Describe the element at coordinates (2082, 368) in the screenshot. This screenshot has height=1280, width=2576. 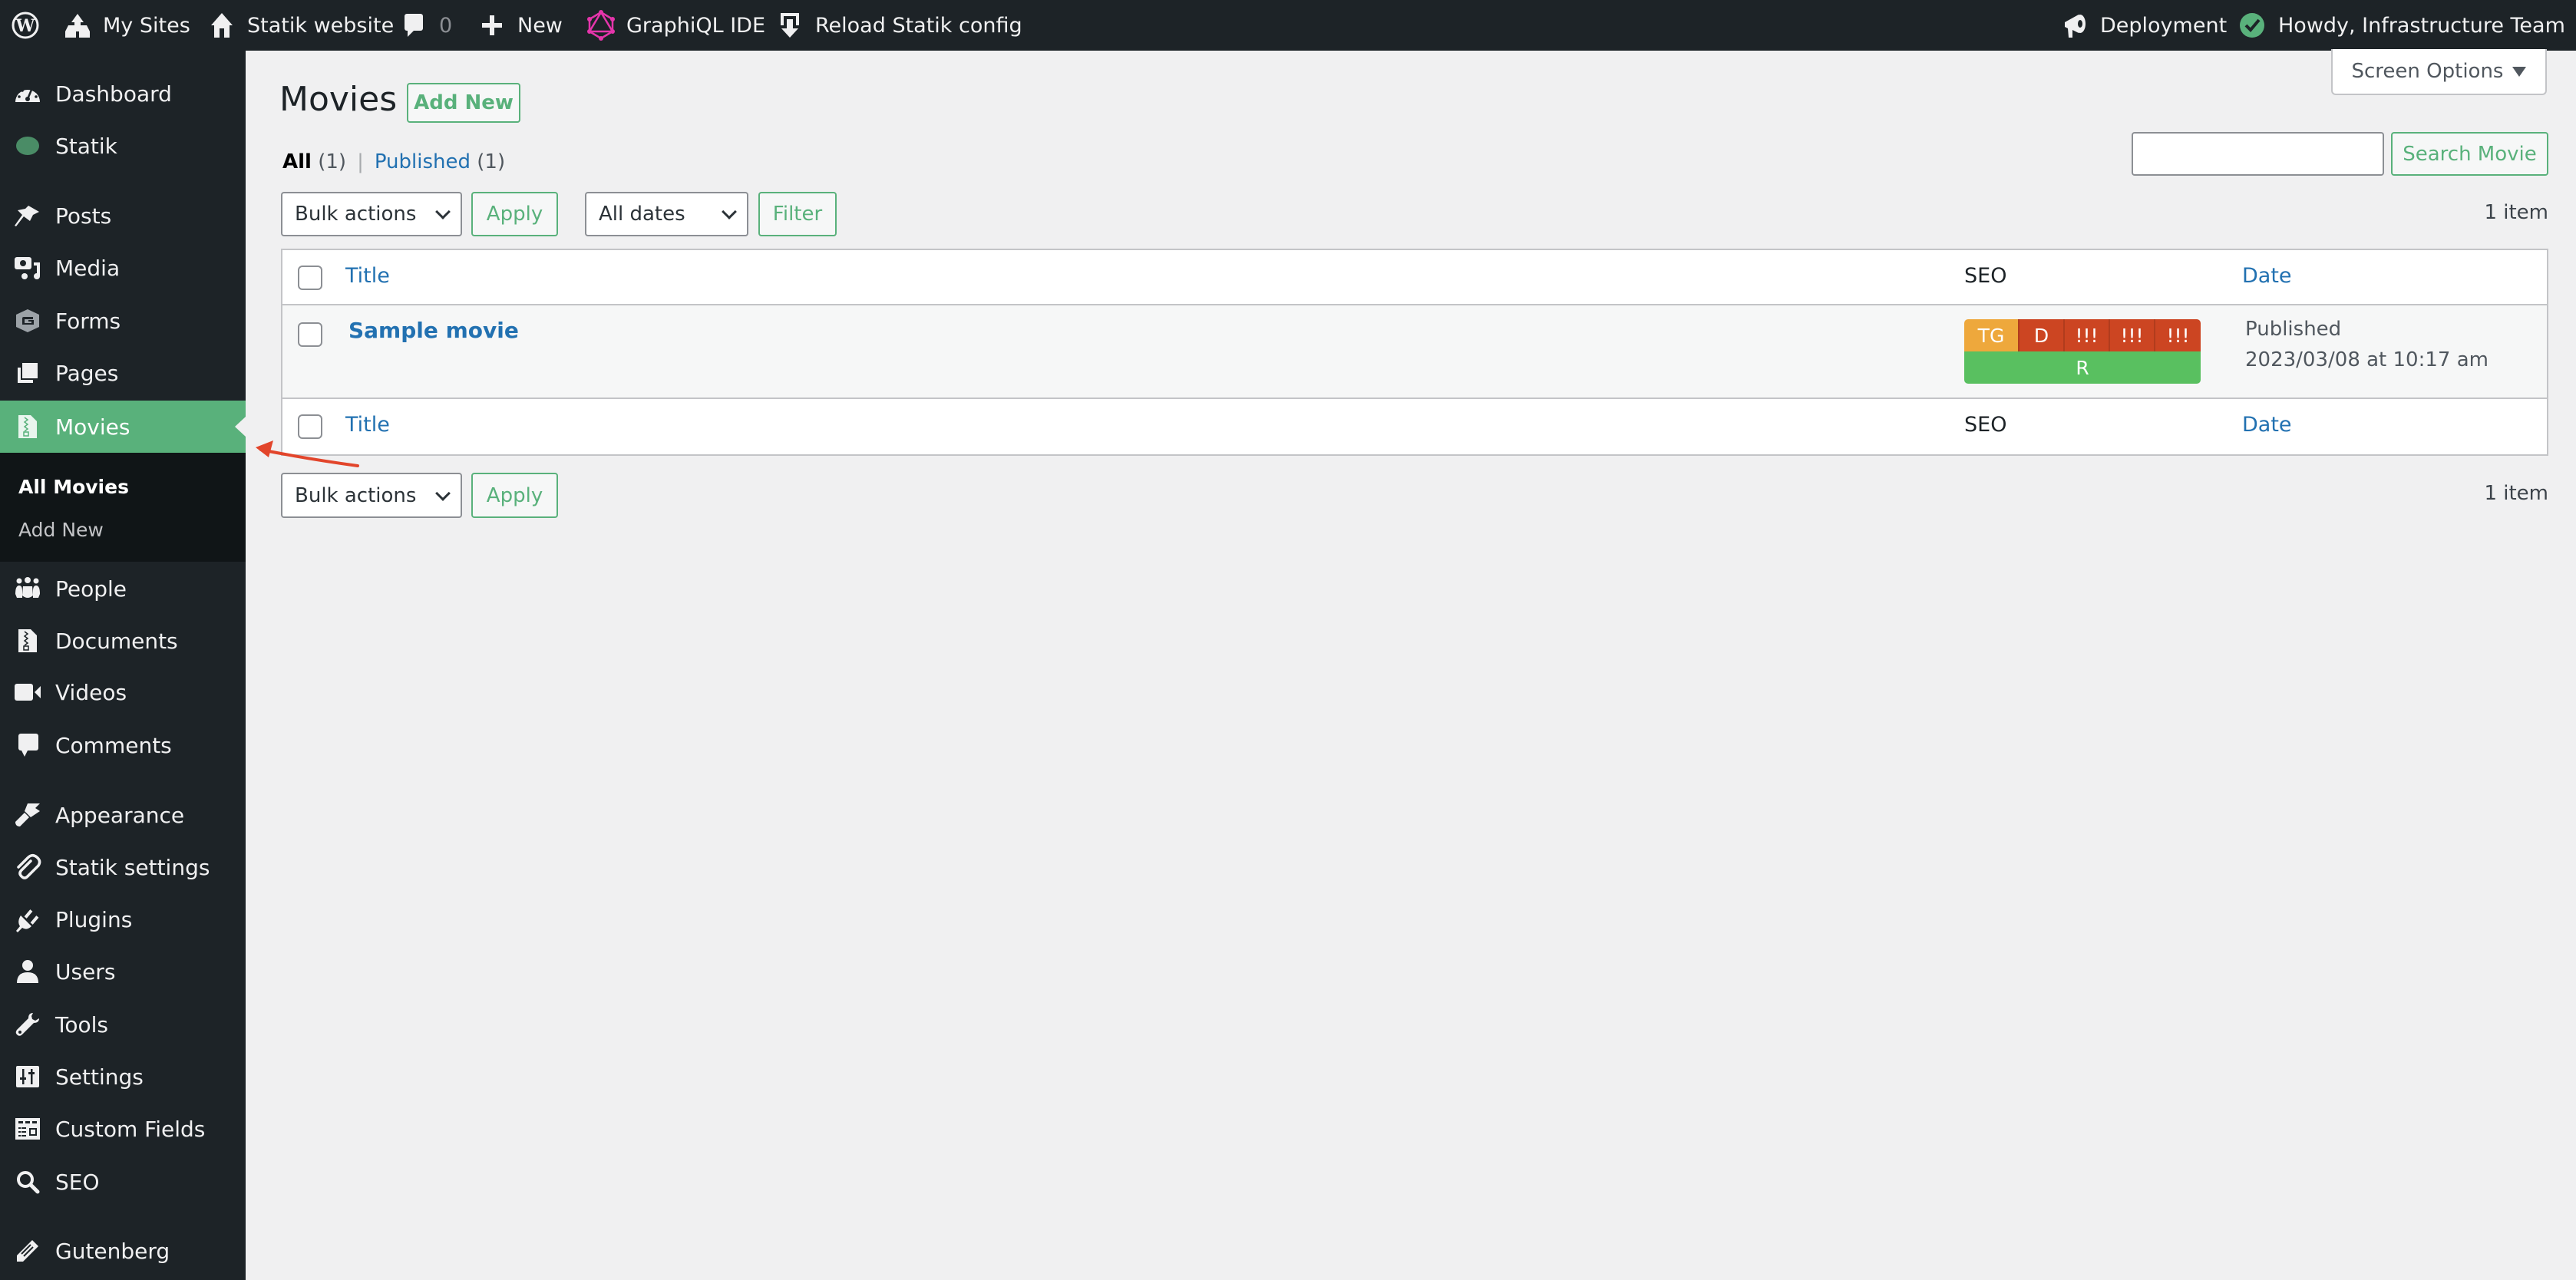
I see `seo-cell-r: R` at that location.